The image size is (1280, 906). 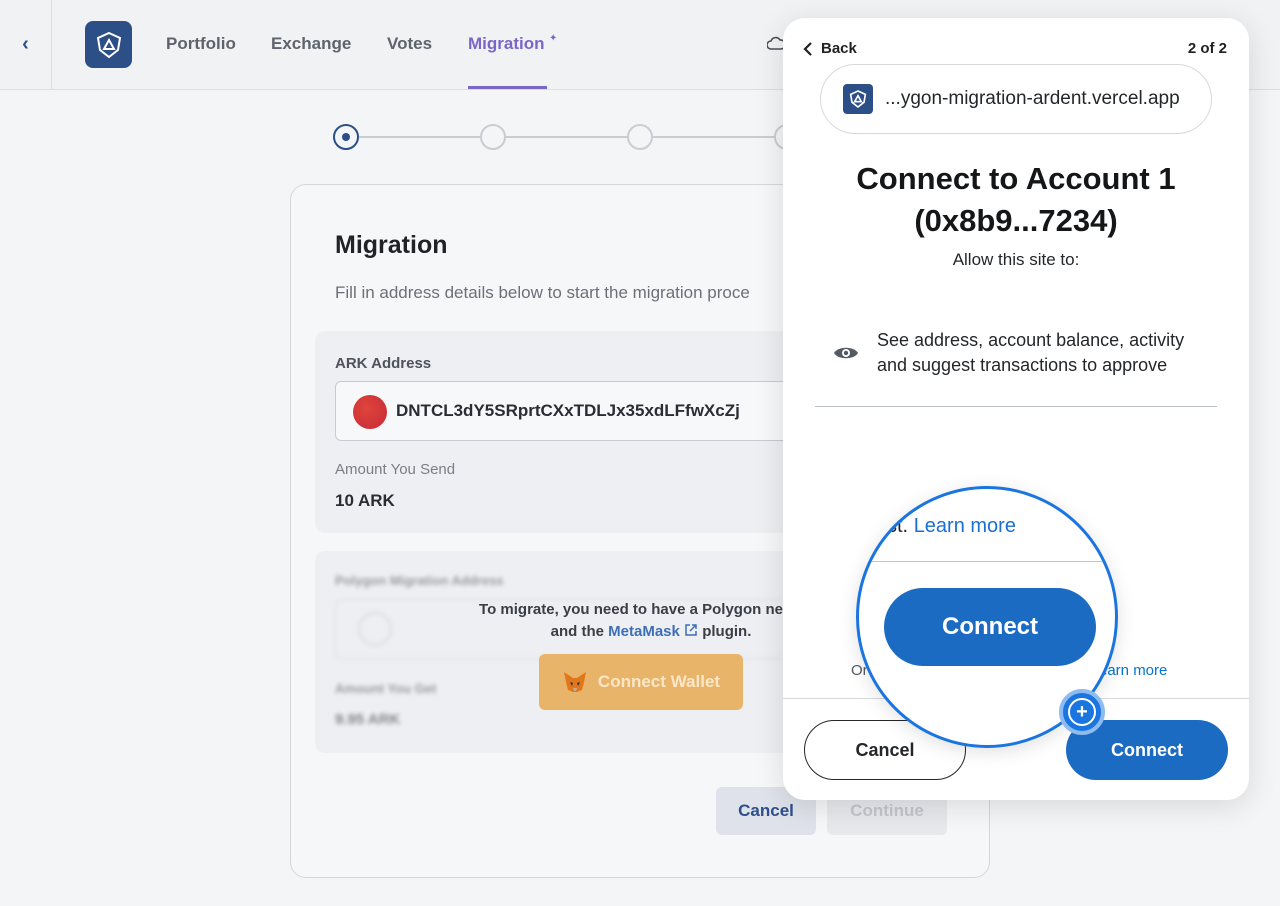 I want to click on dialog-title: Connect to Account 1 (0x8b9...7234), so click(x=1016, y=200).